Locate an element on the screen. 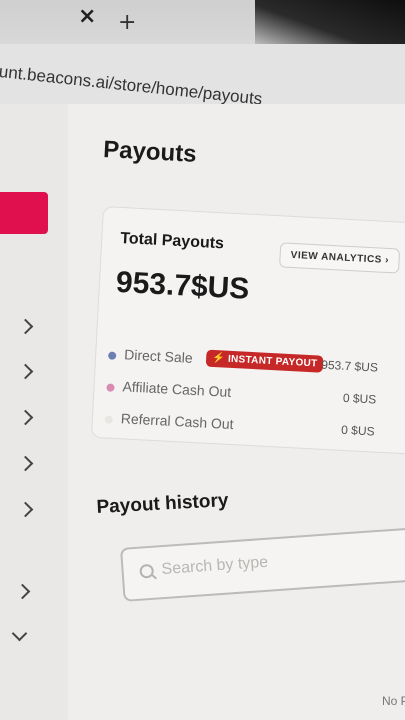 The image size is (405, 720). row-amount: 953.7 $US is located at coordinates (349, 366).